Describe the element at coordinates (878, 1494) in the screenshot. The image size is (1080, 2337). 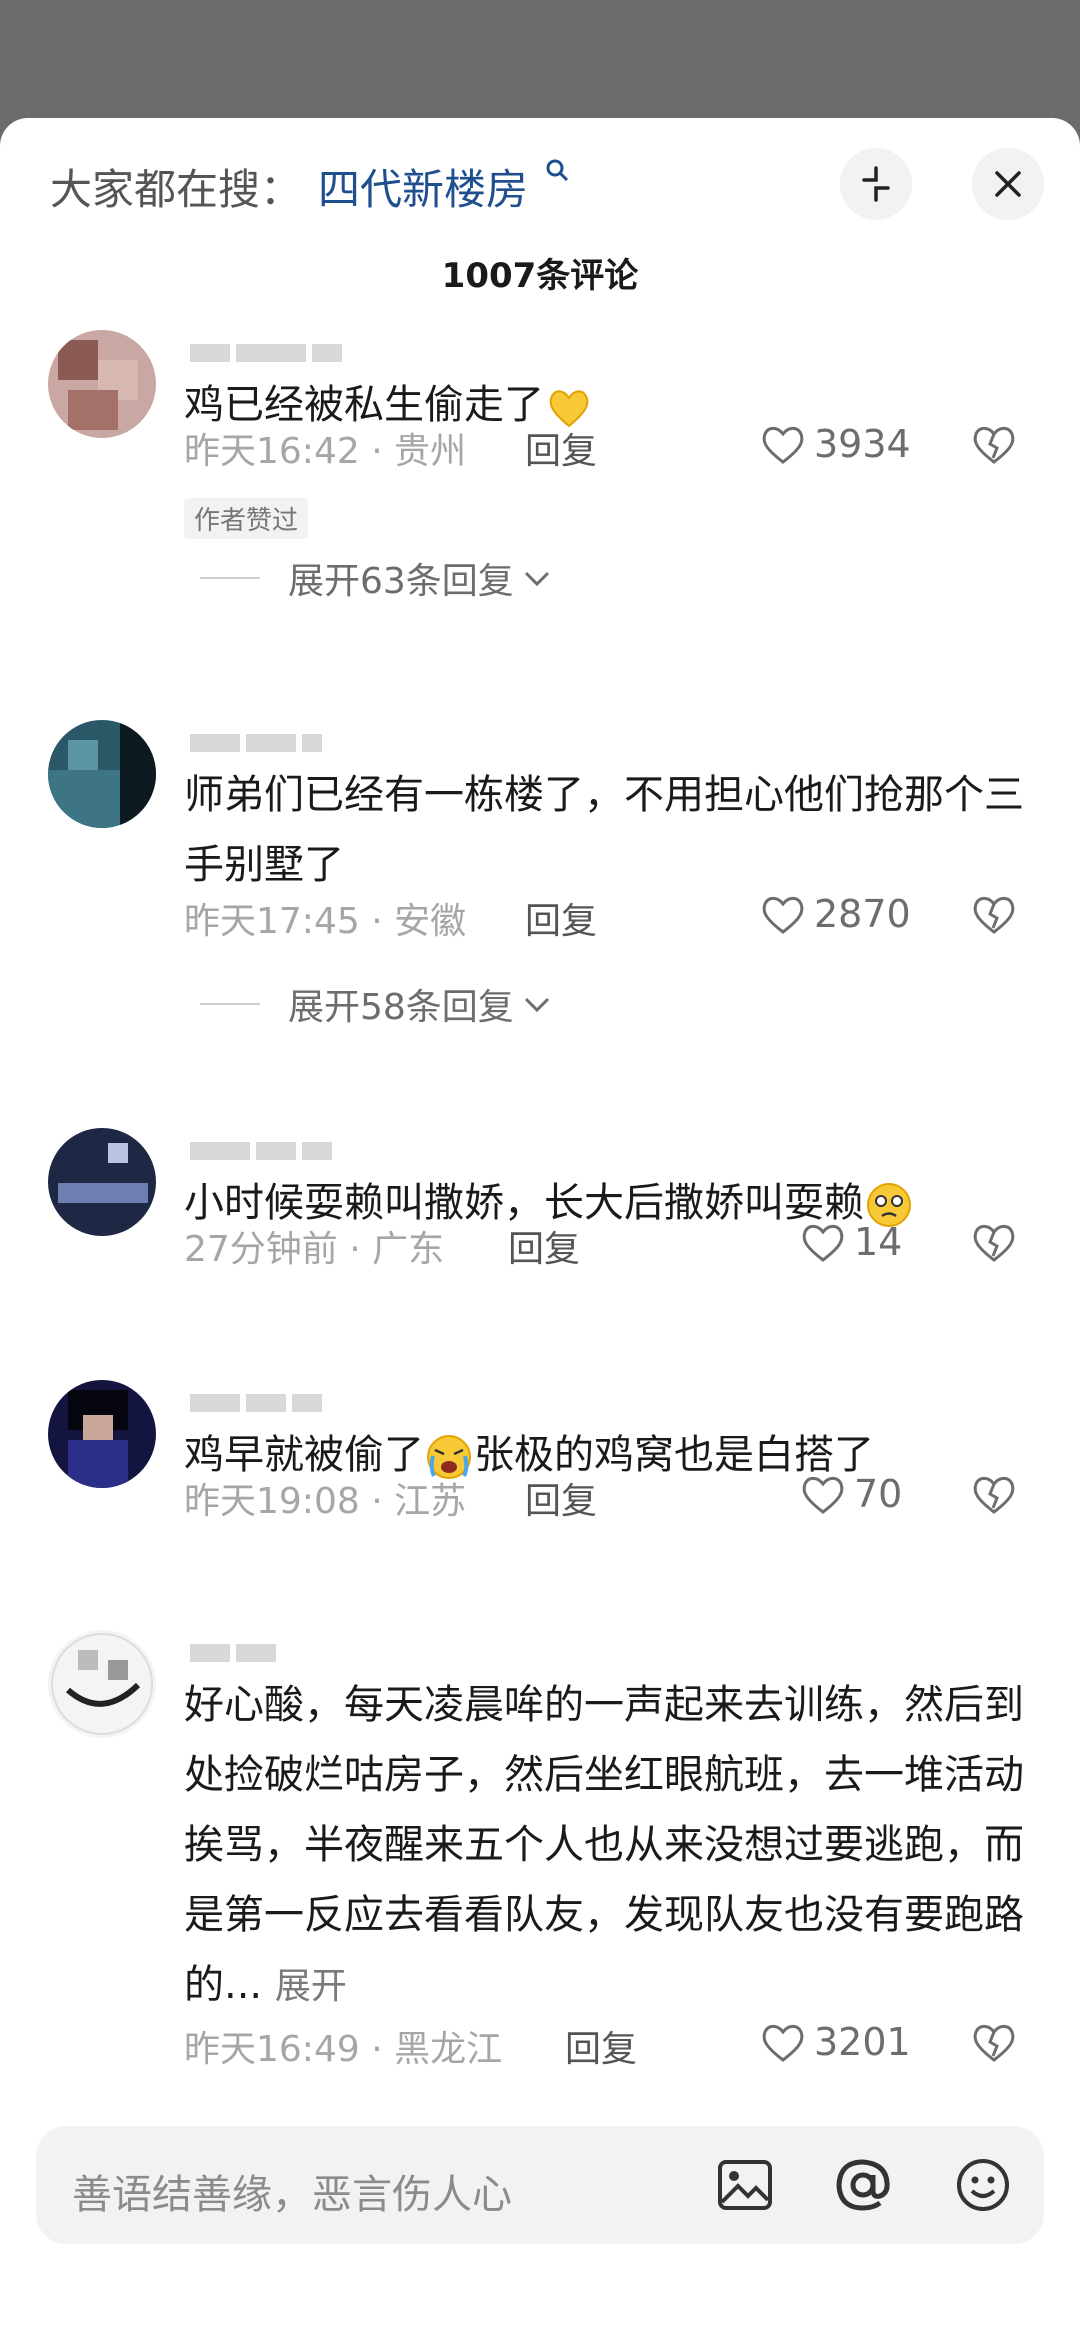
I see `like-count: 70` at that location.